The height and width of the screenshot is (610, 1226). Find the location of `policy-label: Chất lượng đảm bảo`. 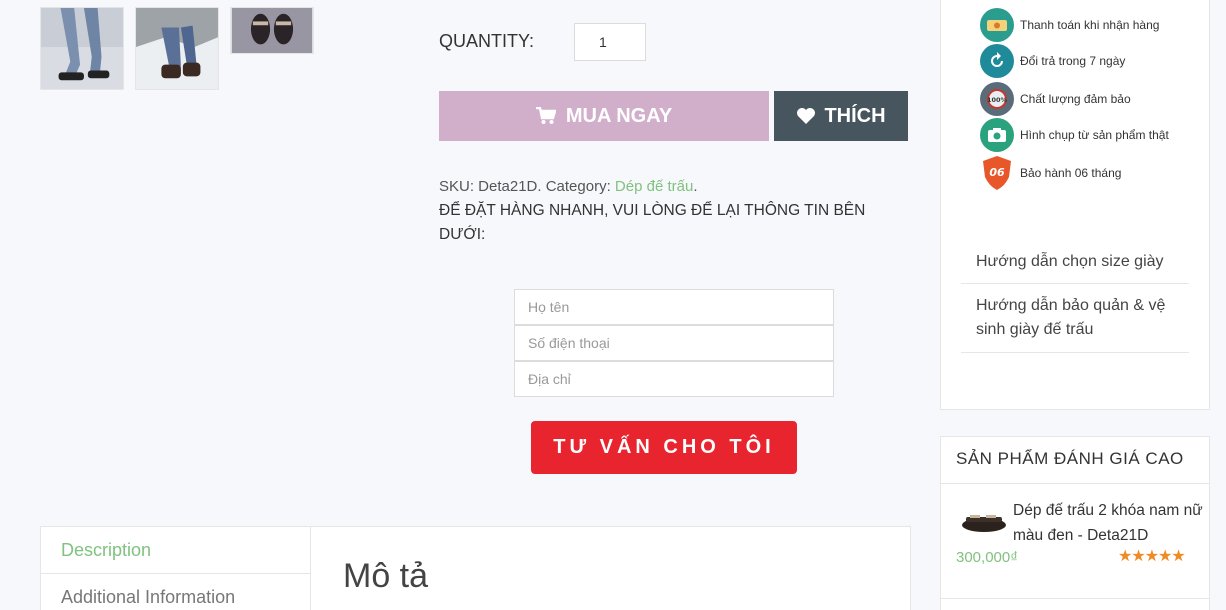

policy-label: Chất lượng đảm bảo is located at coordinates (1075, 99).